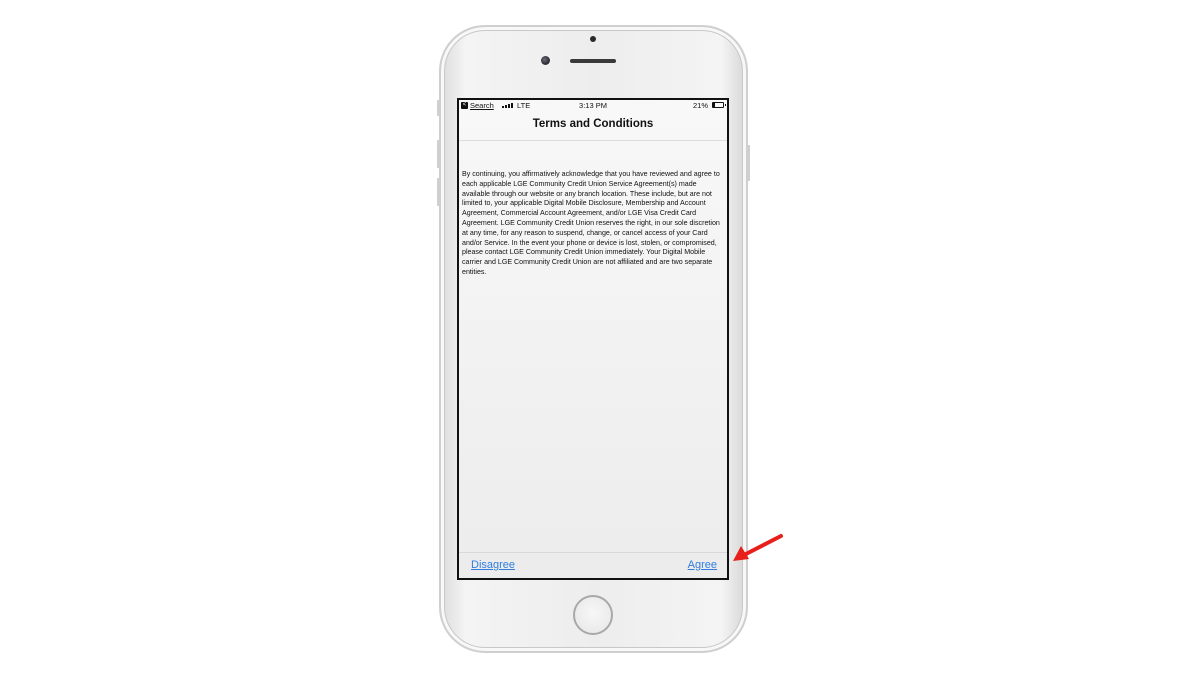 Image resolution: width=1200 pixels, height=675 pixels. Describe the element at coordinates (593, 615) in the screenshot. I see `home-button-icon` at that location.